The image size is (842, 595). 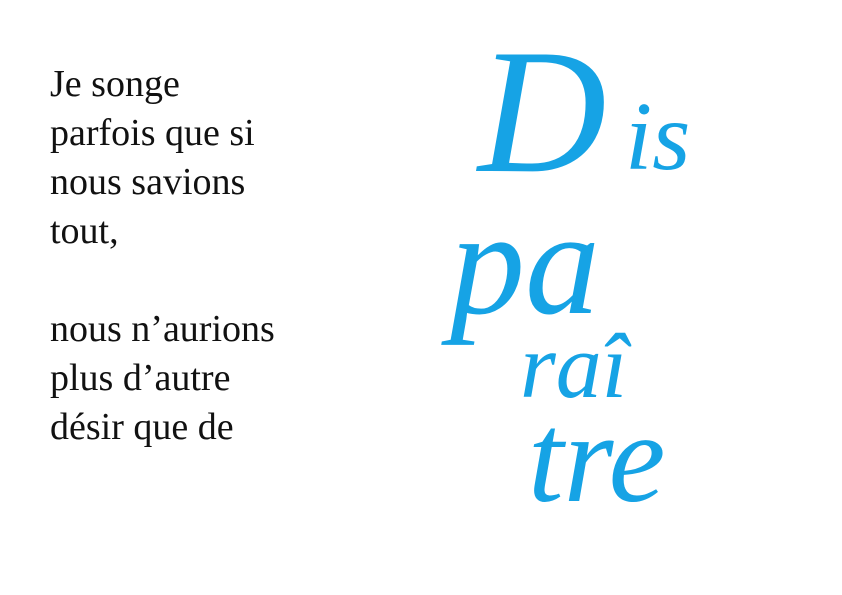 What do you see at coordinates (84, 231) in the screenshot?
I see `poem-line-4: tout,` at bounding box center [84, 231].